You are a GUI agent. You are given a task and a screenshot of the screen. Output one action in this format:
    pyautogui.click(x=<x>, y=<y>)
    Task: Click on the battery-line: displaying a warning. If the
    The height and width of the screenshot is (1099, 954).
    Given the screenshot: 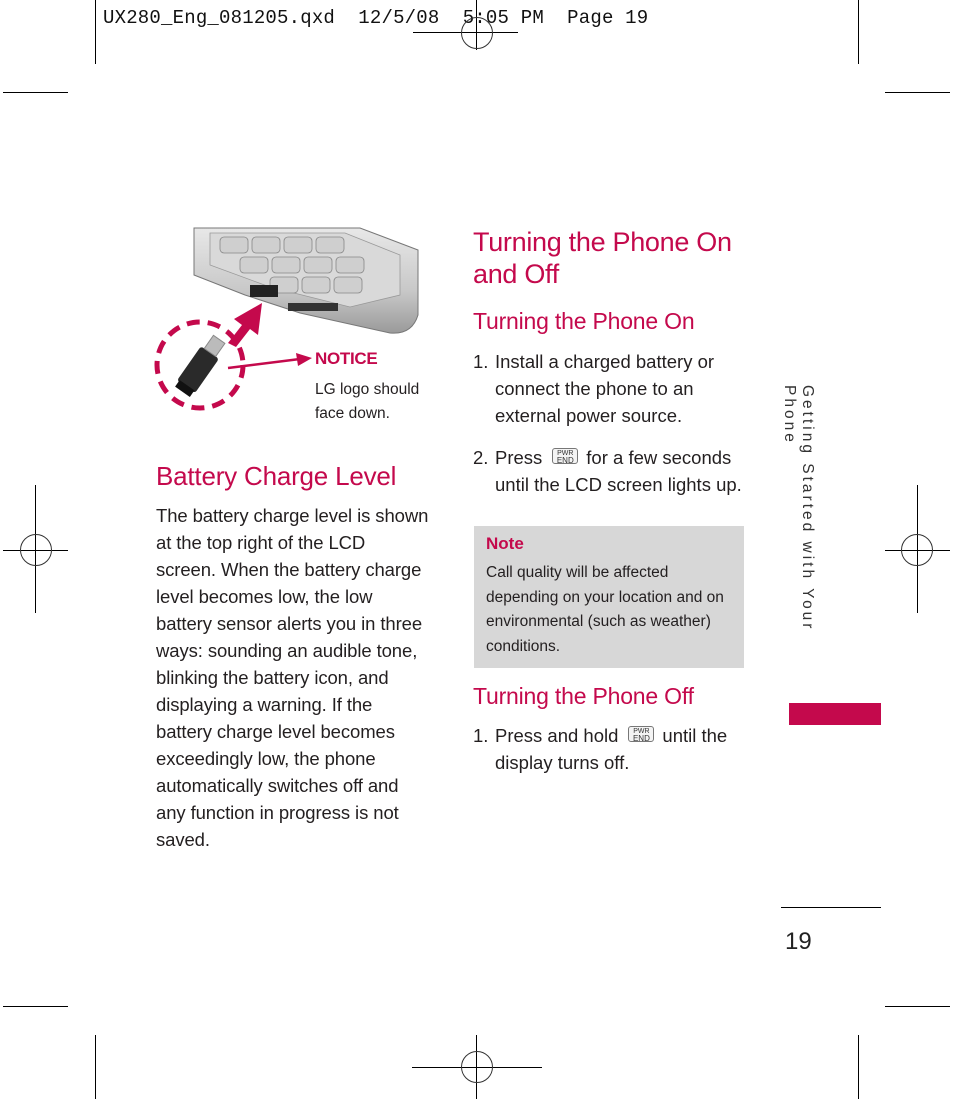 What is the action you would take?
    pyautogui.click(x=264, y=704)
    